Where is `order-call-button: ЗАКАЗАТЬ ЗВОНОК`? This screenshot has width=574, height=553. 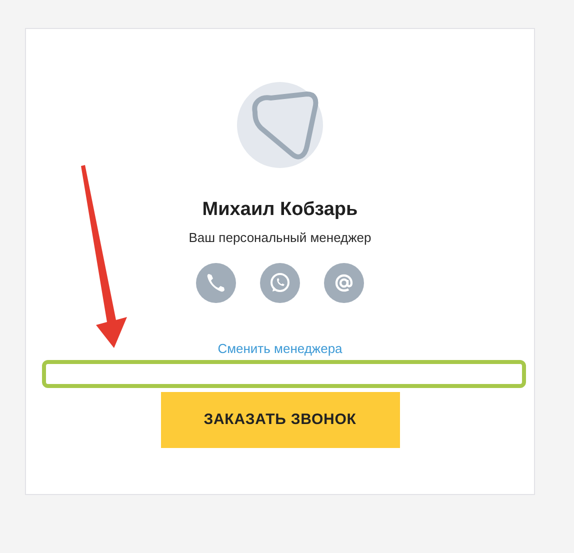
order-call-button: ЗАКАЗАТЬ ЗВОНОК is located at coordinates (280, 420).